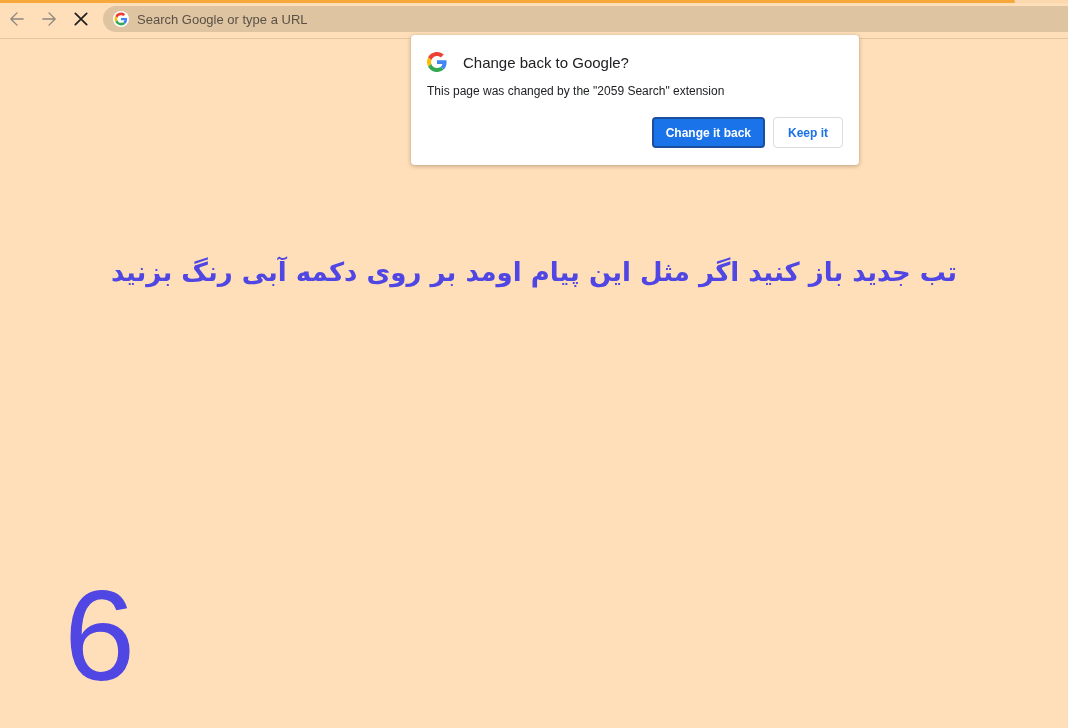  What do you see at coordinates (49, 19) in the screenshot?
I see `right-arrow-icon` at bounding box center [49, 19].